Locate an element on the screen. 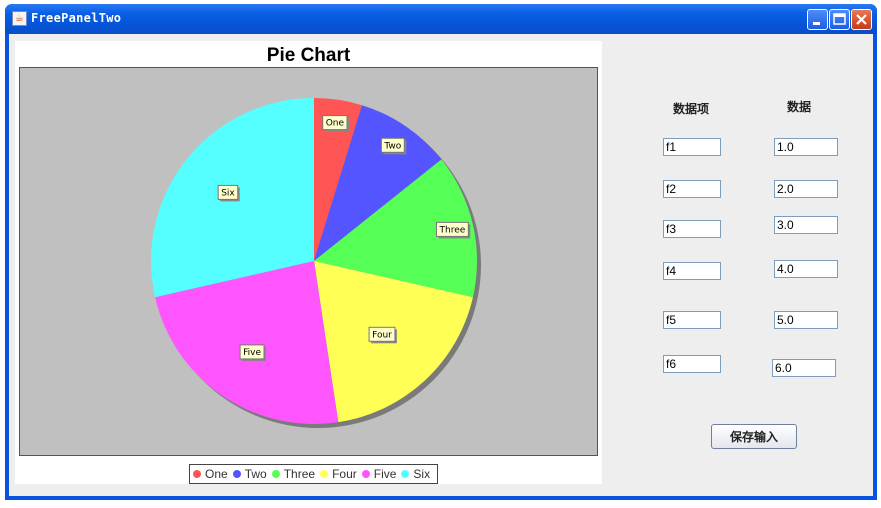  window-title: FreePanelTwo is located at coordinates (76, 18).